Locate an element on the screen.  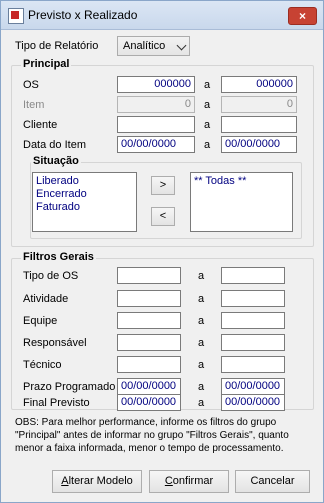
filtros-title: Filtros Gerais is located at coordinates (58, 257).